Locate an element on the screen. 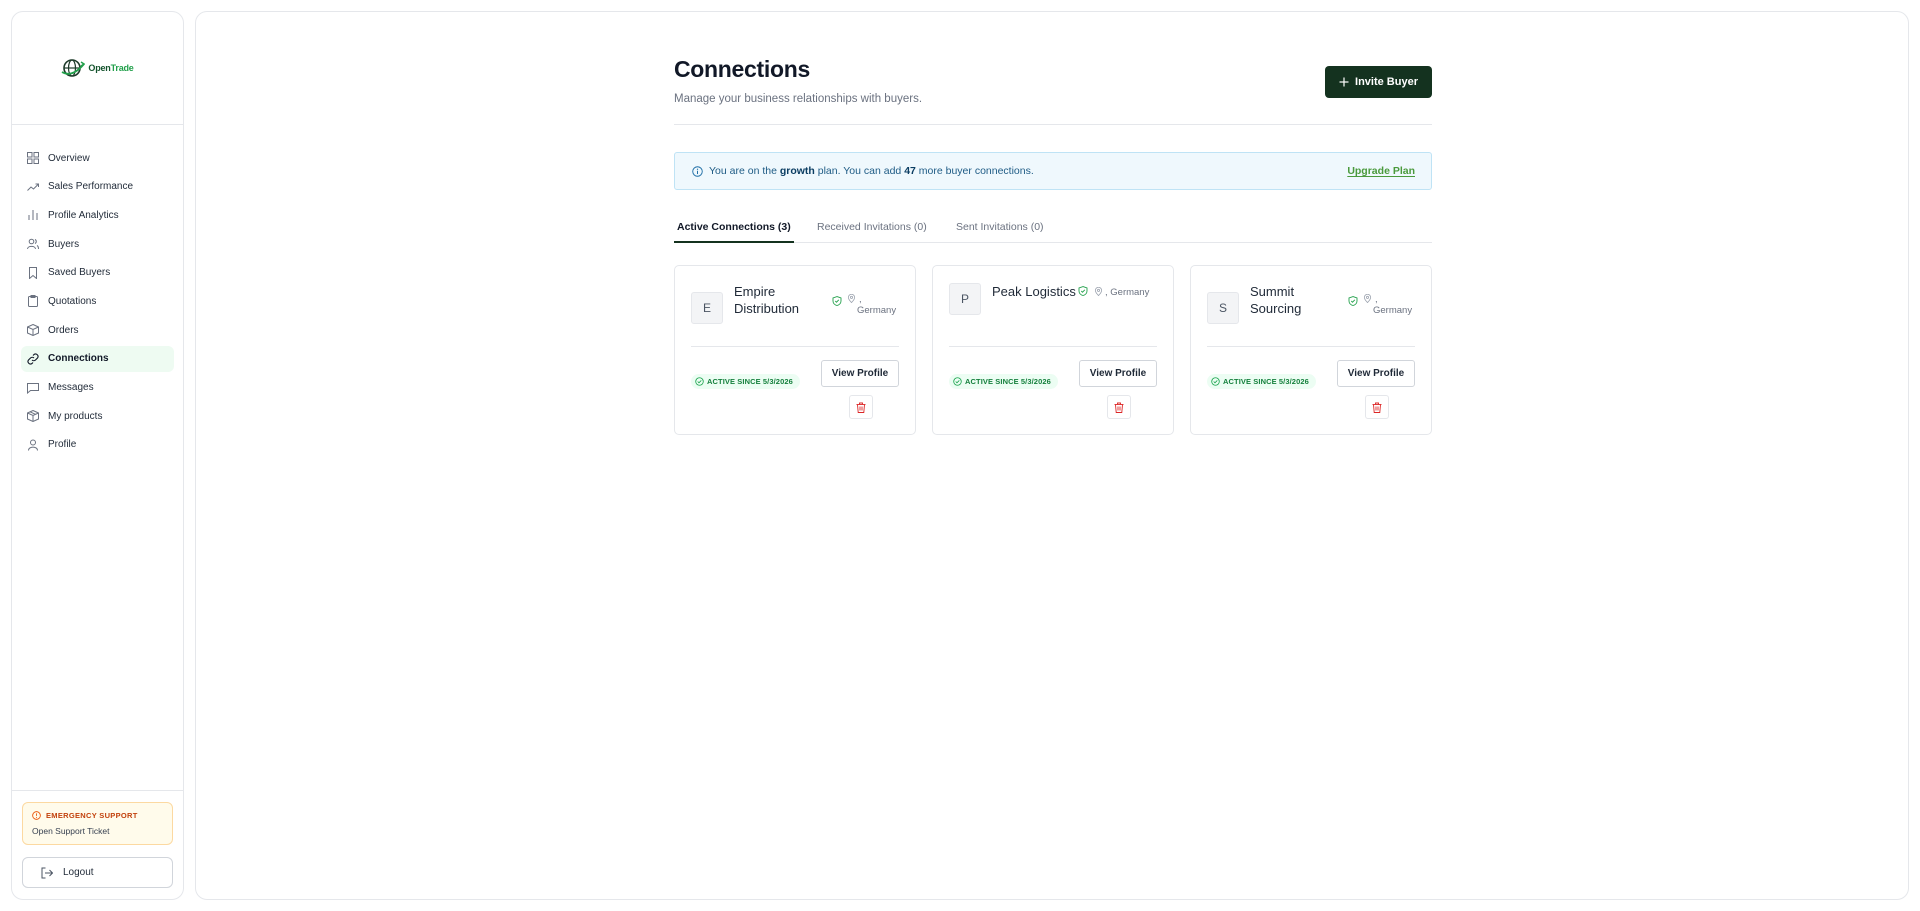 This screenshot has height=911, width=1920. sidebar-item-messages: Messages is located at coordinates (97, 388).